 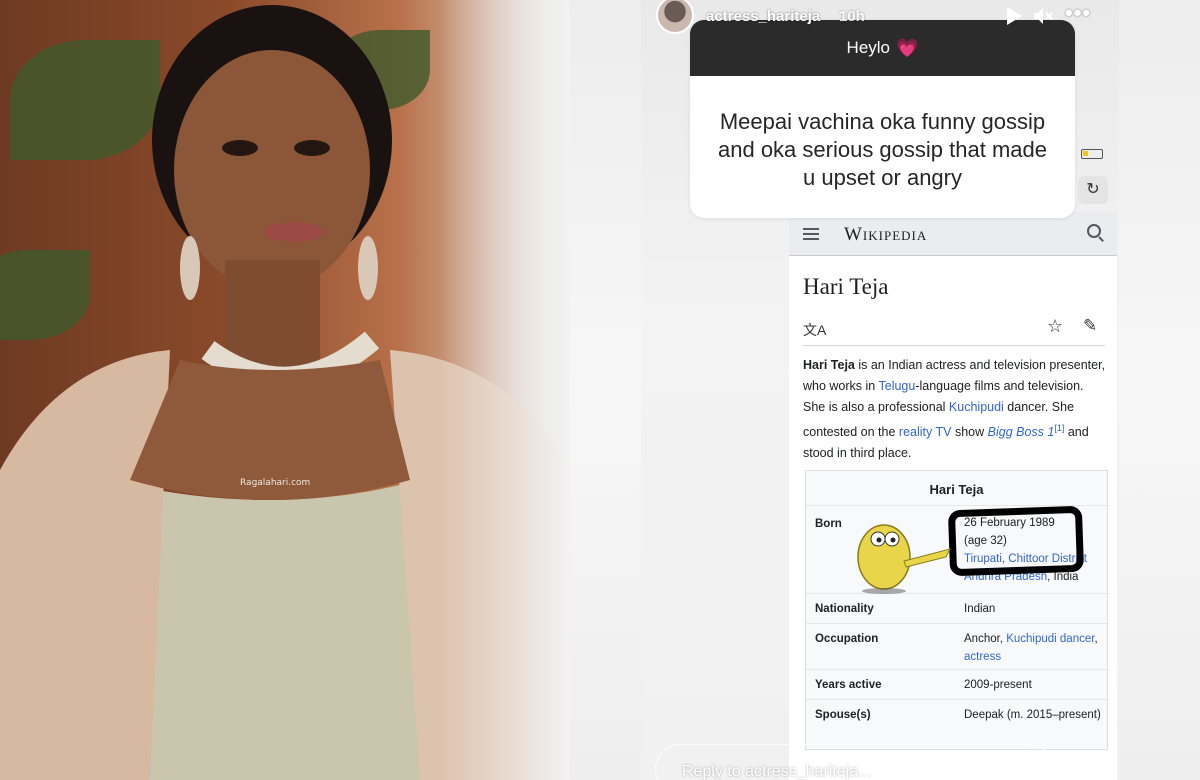 What do you see at coordinates (998, 685) in the screenshot?
I see `years-active-value: 2009-present` at bounding box center [998, 685].